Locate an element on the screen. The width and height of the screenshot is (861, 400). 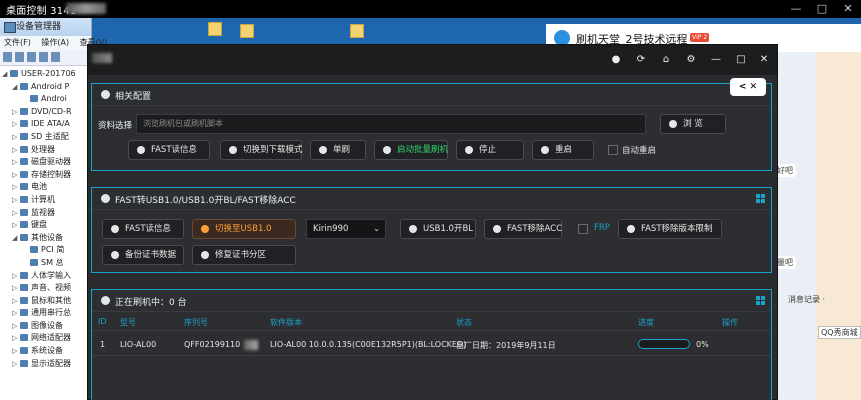
reboot-button: 重启 is located at coordinates (563, 150).